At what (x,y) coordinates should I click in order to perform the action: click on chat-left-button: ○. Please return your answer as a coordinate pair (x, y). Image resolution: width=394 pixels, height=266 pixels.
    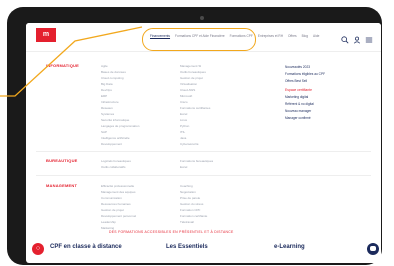
    Looking at the image, I should click on (38, 249).